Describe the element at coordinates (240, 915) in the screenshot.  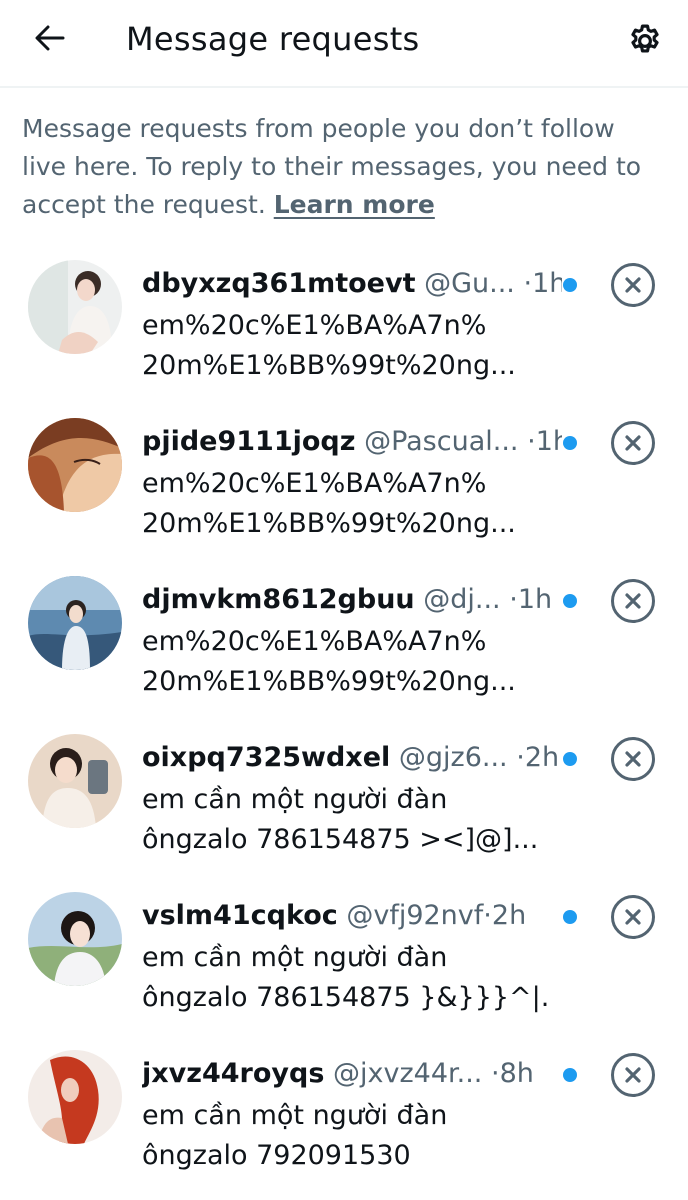
I see `display-name: vslm41cqkoc` at that location.